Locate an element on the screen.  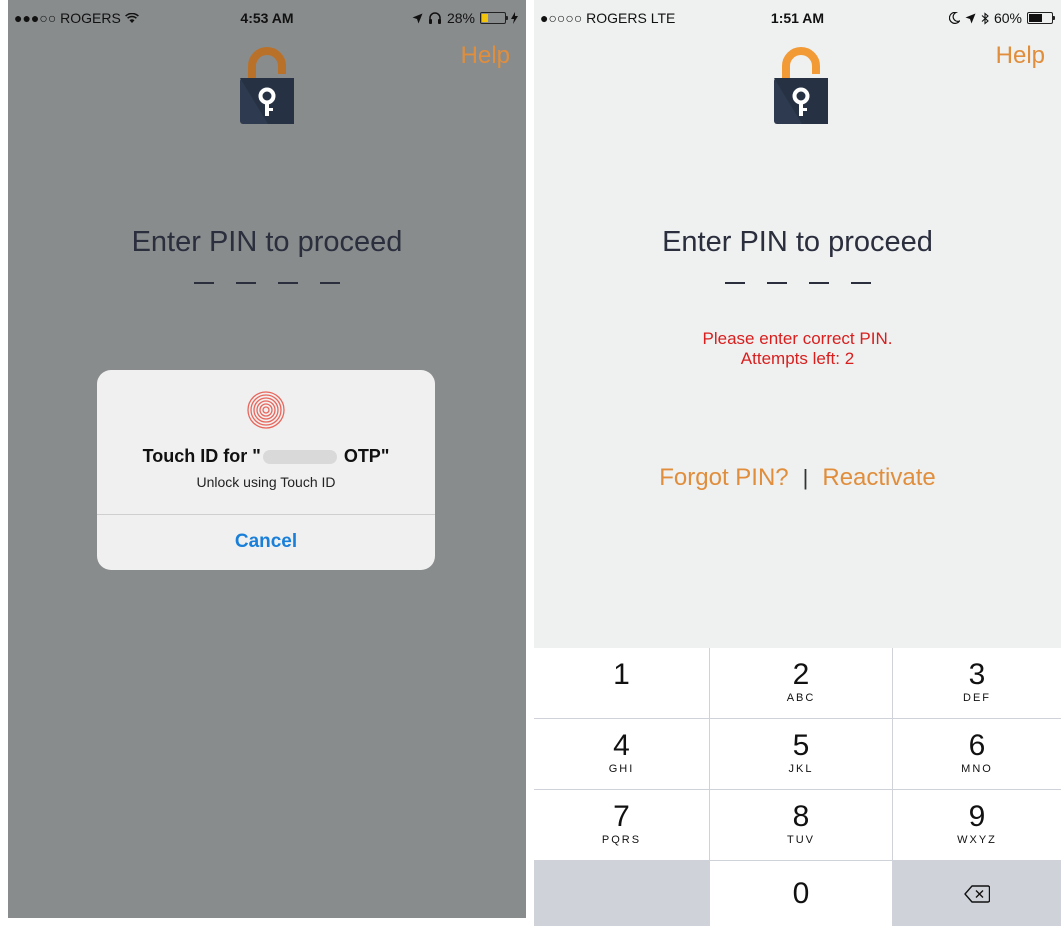
charging-bolt-icon is located at coordinates (514, 18).